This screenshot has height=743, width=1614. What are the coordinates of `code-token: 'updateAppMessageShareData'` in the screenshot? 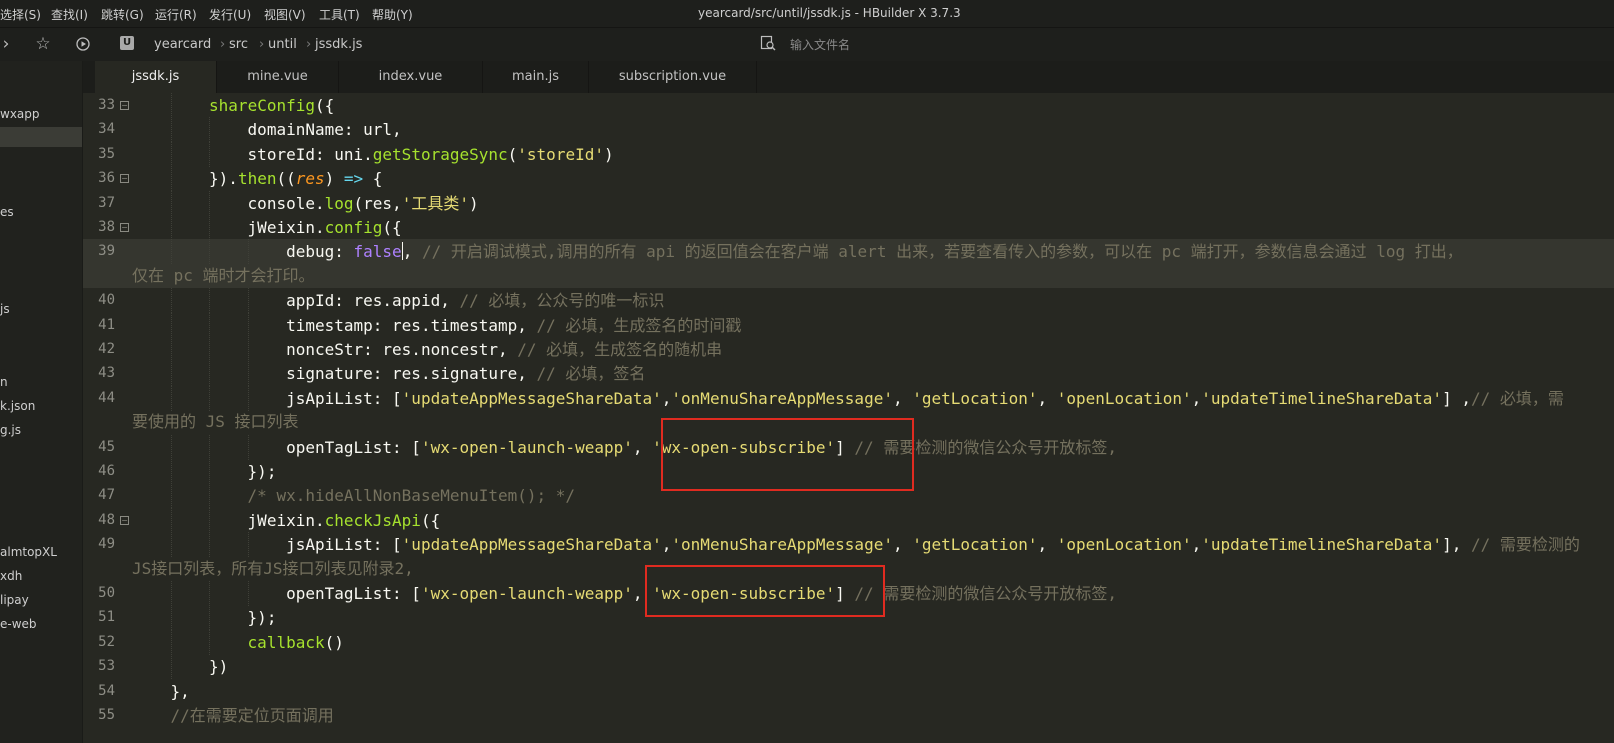 It's located at (531, 398).